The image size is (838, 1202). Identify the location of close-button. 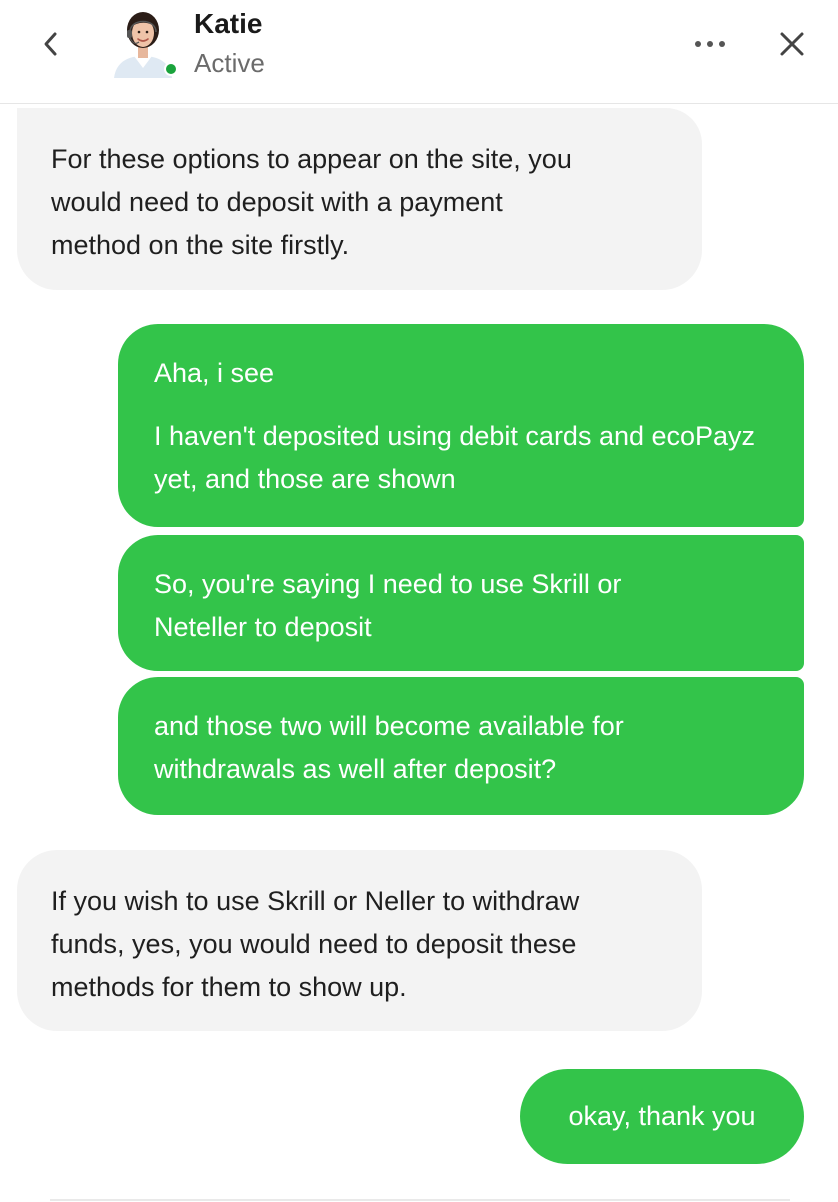
(792, 44).